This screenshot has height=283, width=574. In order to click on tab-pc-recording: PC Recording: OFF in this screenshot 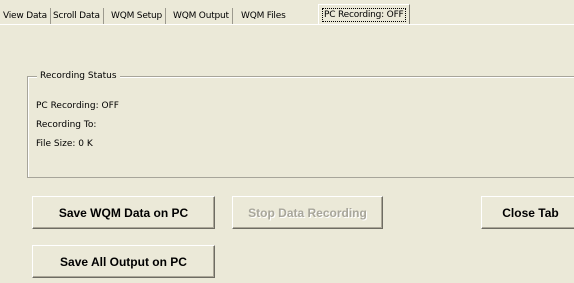, I will do `click(364, 14)`.